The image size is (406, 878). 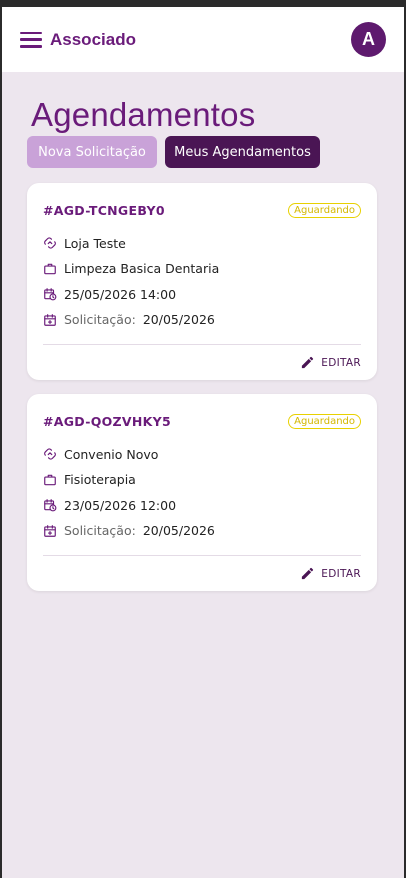 I want to click on service-name: Fisioterapia, so click(x=100, y=479).